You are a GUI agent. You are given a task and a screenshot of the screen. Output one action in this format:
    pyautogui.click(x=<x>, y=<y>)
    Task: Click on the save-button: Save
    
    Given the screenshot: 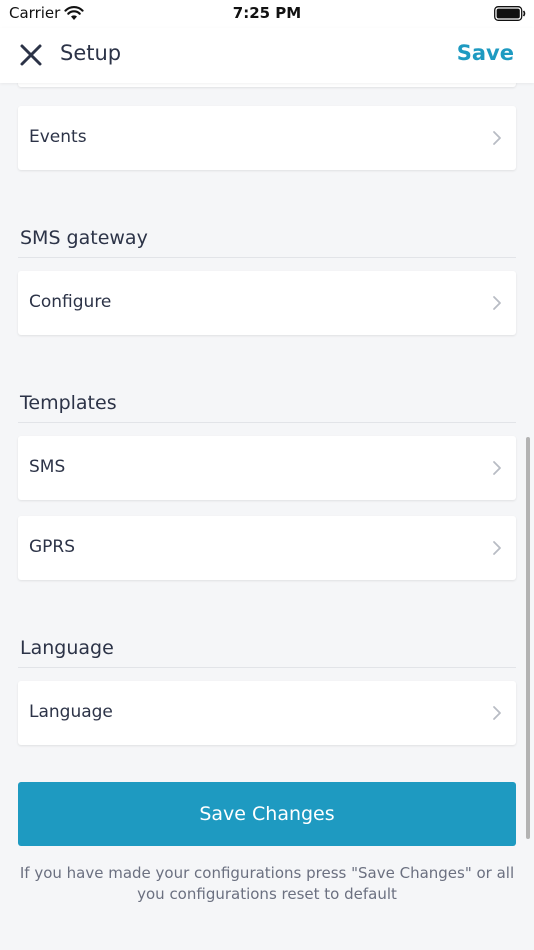 What is the action you would take?
    pyautogui.click(x=485, y=53)
    